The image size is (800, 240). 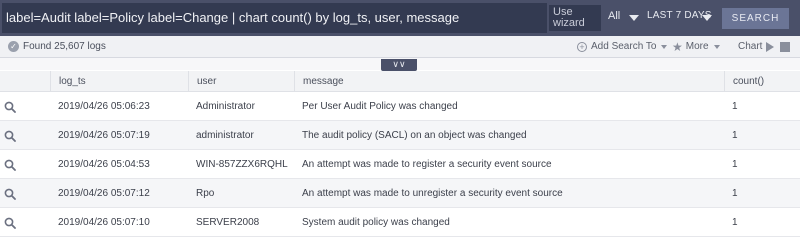 I want to click on cell-user: administrator, so click(x=225, y=135).